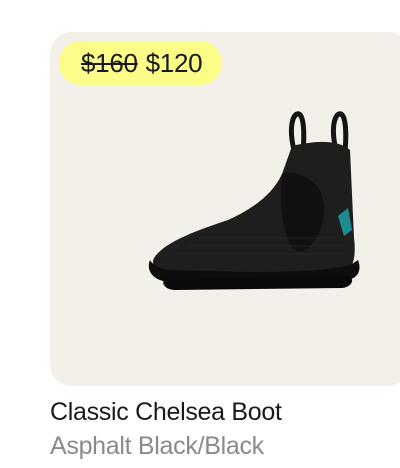  What do you see at coordinates (157, 446) in the screenshot?
I see `product-color: Asphalt Black/Black` at bounding box center [157, 446].